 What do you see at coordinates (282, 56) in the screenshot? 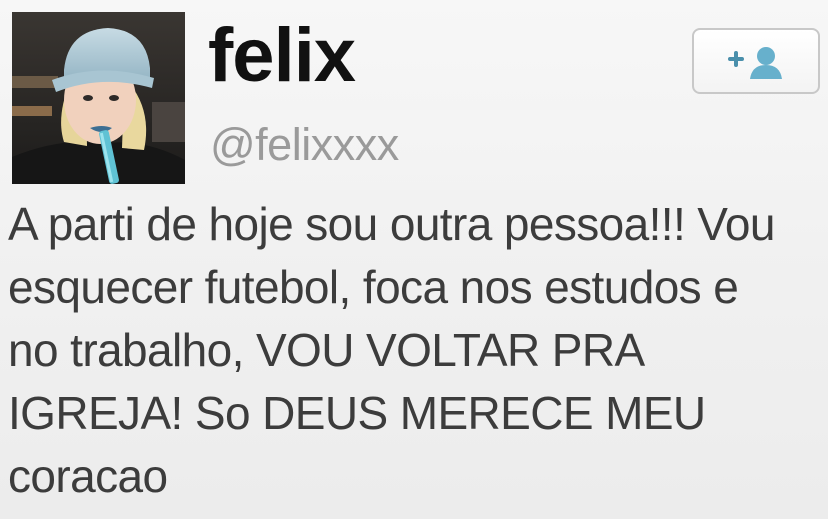
I see `display-name: felix` at bounding box center [282, 56].